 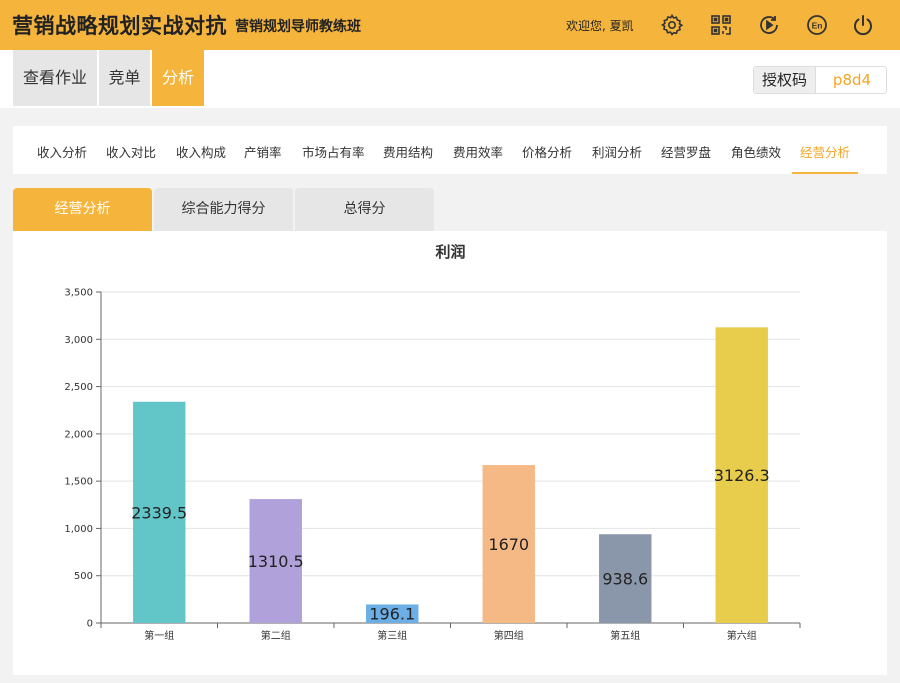 I want to click on category-label: 第六组, so click(x=742, y=635).